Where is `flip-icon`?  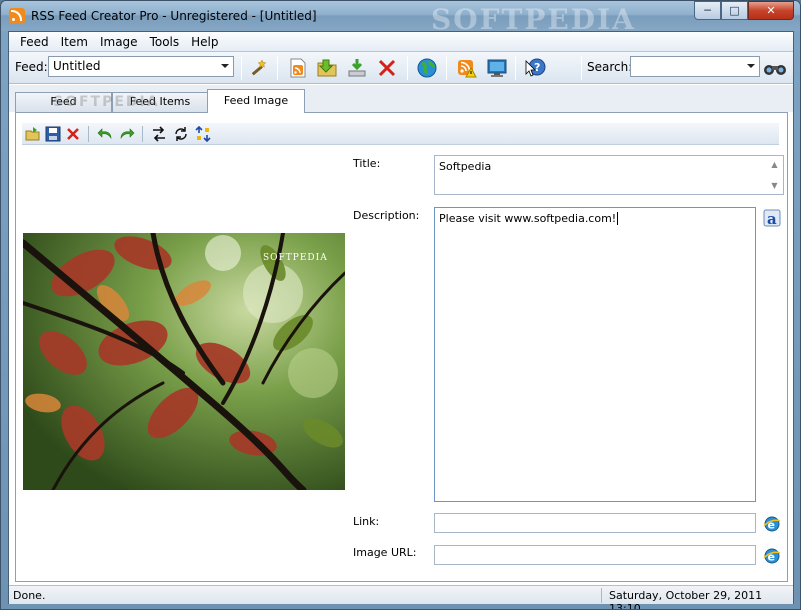
flip-icon is located at coordinates (159, 134).